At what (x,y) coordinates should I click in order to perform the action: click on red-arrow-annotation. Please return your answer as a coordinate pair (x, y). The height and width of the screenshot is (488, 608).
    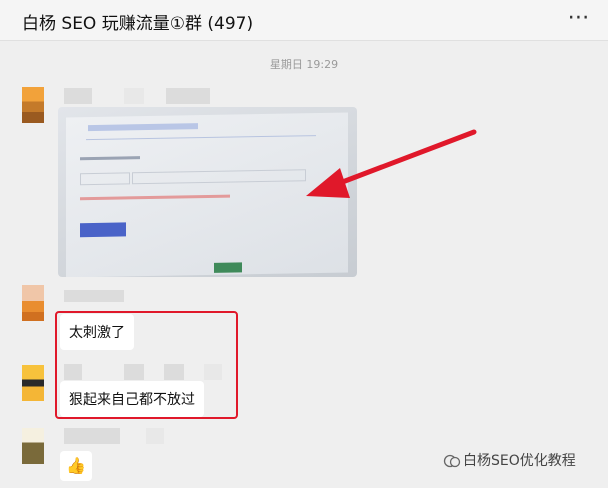
    Looking at the image, I should click on (391, 163).